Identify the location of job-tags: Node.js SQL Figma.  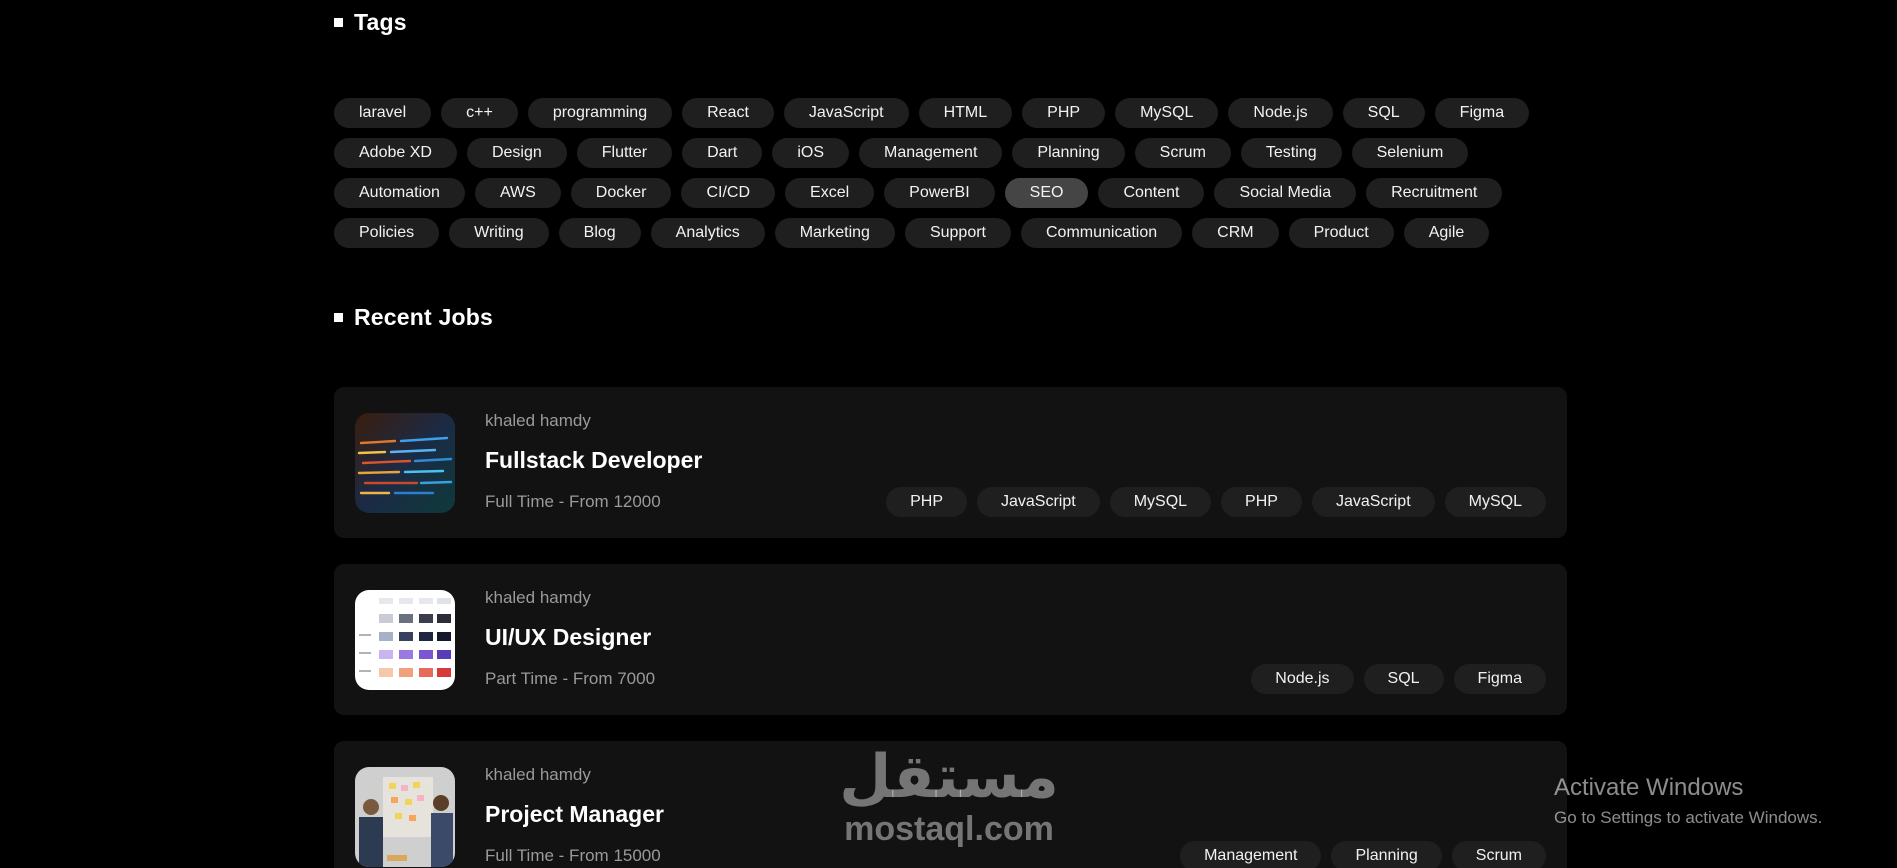
(1398, 679).